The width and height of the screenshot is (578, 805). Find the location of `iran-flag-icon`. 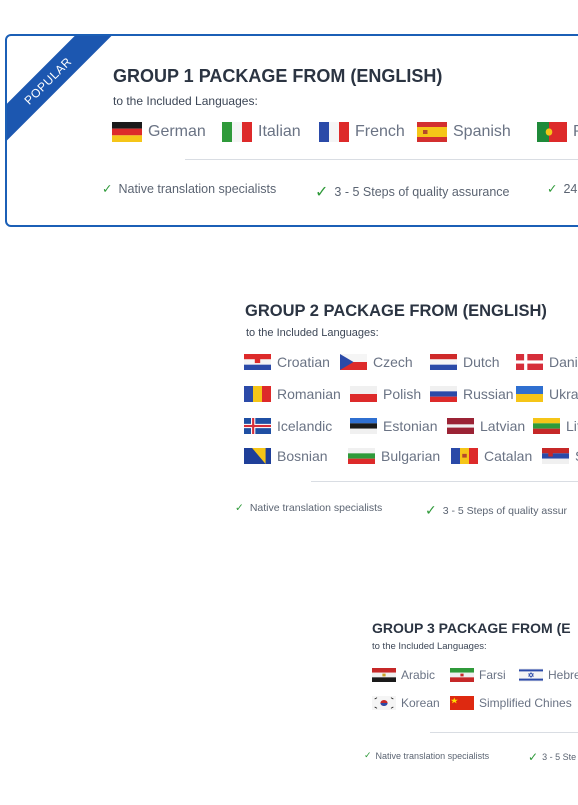

iran-flag-icon is located at coordinates (462, 675).